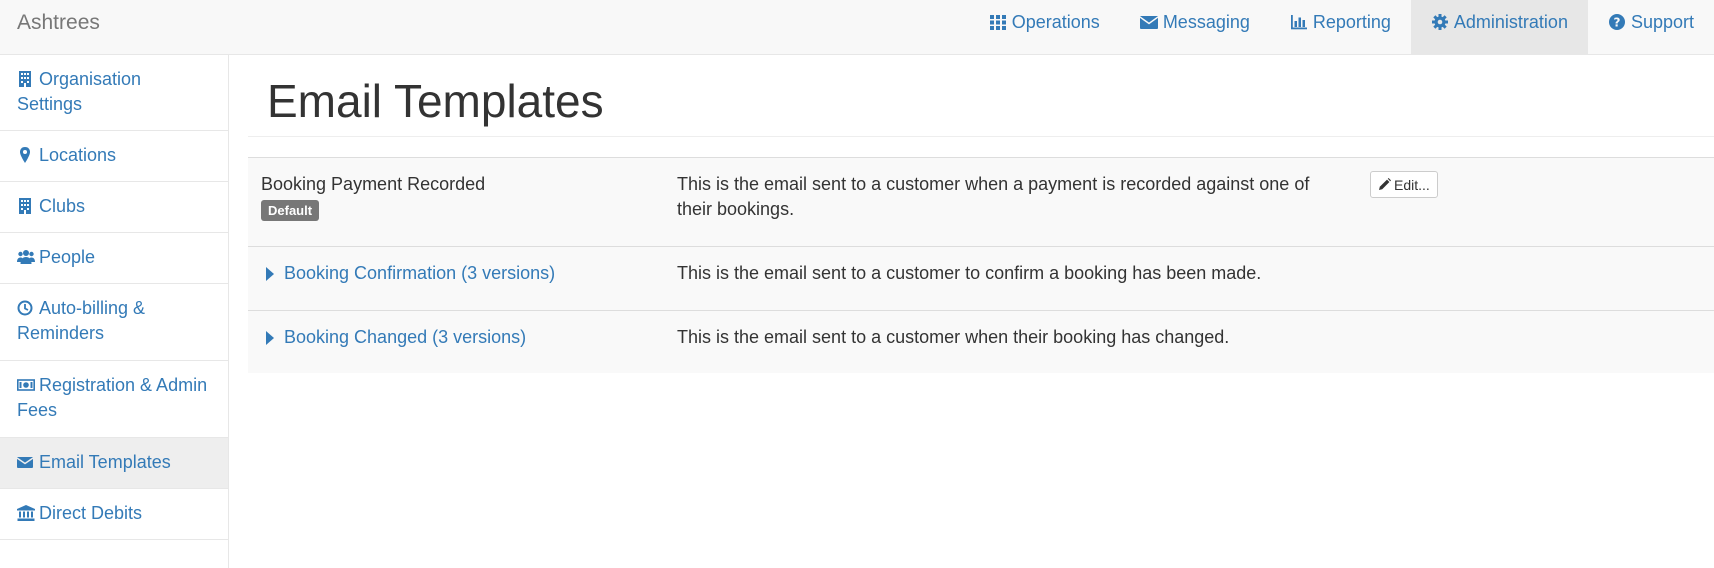 This screenshot has height=568, width=1714. I want to click on nav-item-label: Operations, so click(1055, 21).